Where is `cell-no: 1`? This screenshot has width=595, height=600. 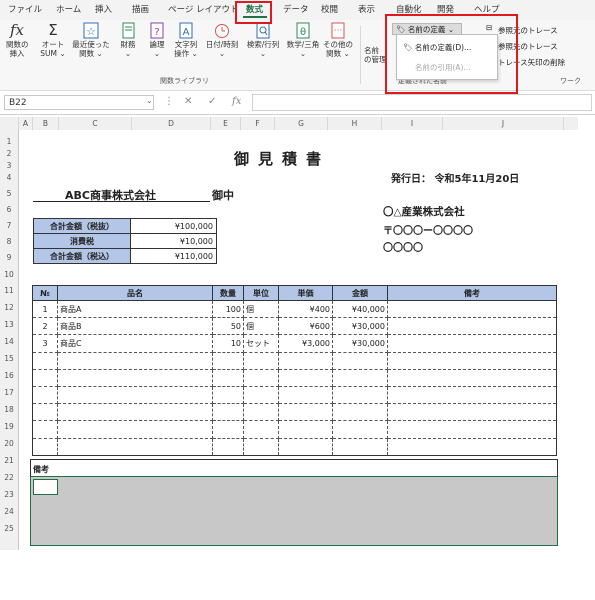 cell-no: 1 is located at coordinates (45, 309).